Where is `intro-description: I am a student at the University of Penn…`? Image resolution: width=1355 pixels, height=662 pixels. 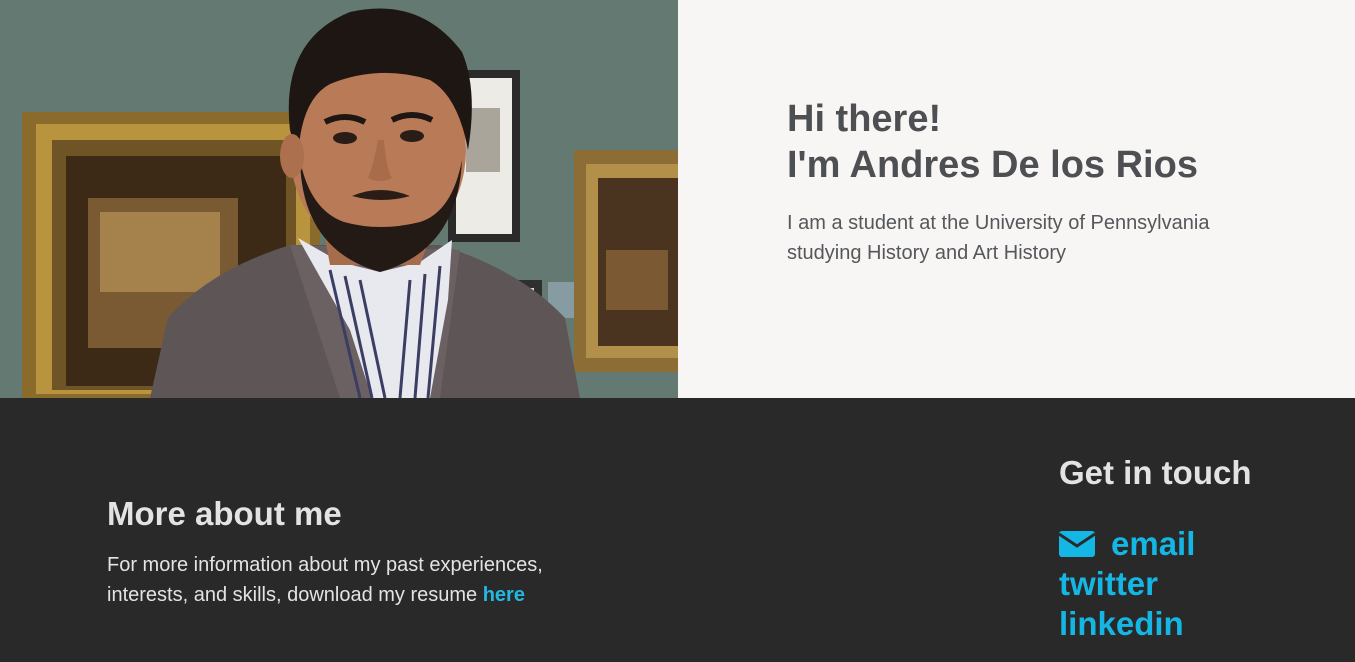
intro-description: I am a student at the University of Penn… is located at coordinates (998, 238).